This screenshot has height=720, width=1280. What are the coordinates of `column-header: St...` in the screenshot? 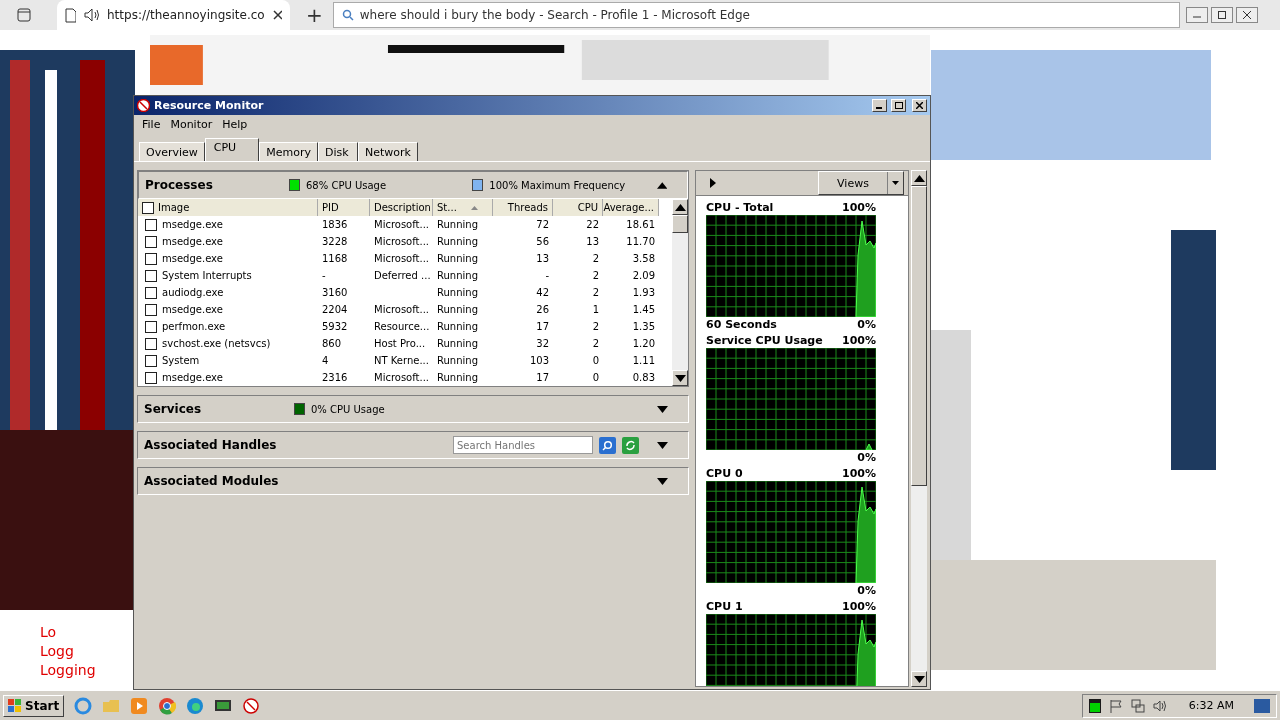 It's located at (463, 207).